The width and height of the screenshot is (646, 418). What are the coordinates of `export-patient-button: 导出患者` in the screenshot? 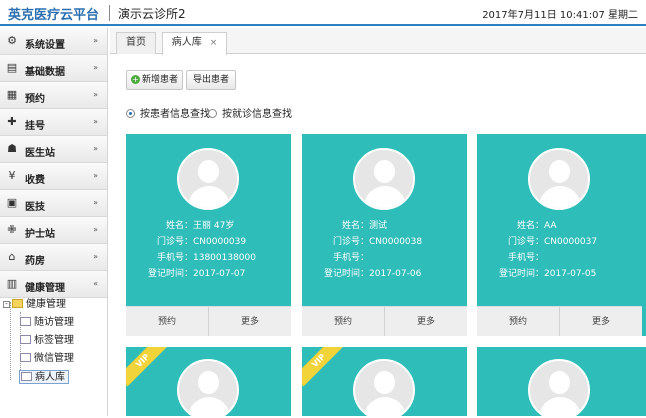 It's located at (211, 80).